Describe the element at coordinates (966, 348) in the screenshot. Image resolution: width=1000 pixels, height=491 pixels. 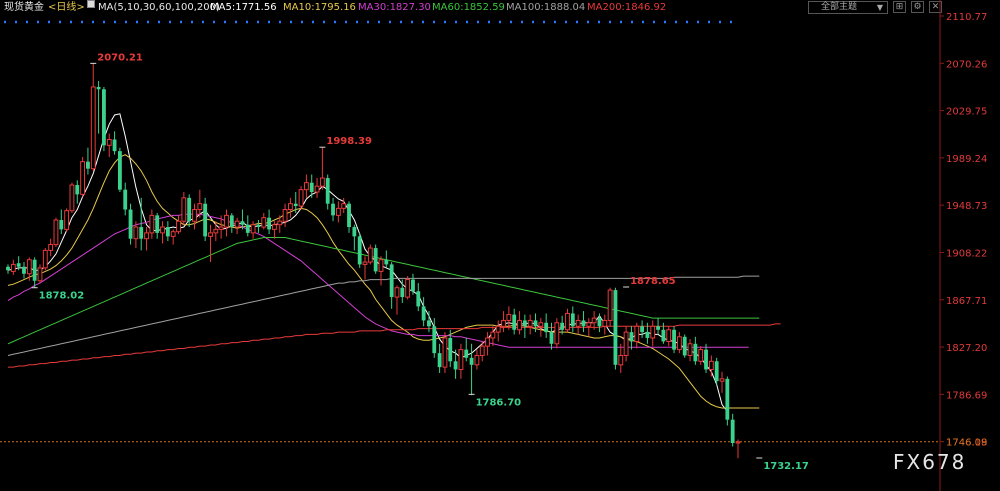
I see `y-tick-label: 1827.20` at that location.